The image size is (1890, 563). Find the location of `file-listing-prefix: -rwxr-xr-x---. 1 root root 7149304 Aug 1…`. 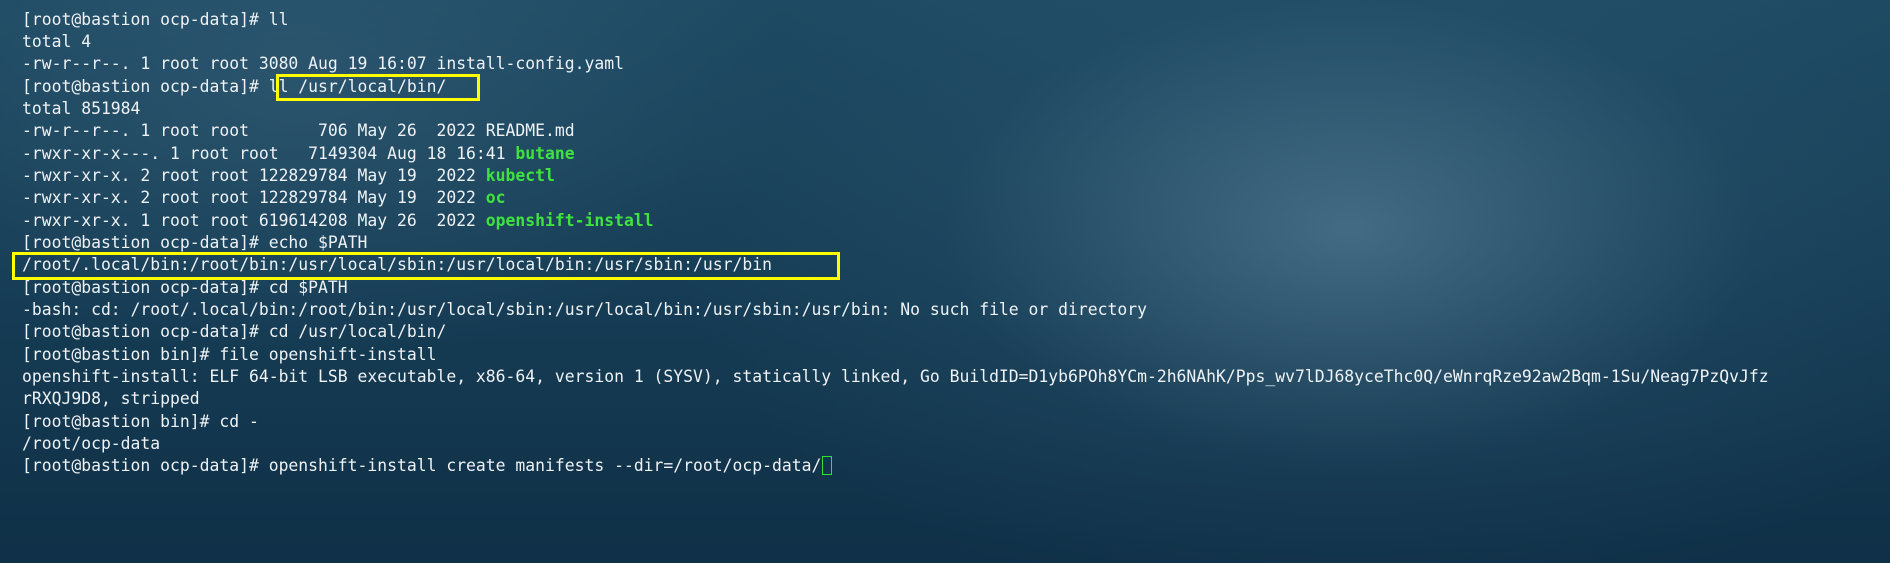

file-listing-prefix: -rwxr-xr-x---. 1 root root 7149304 Aug 1… is located at coordinates (269, 153).